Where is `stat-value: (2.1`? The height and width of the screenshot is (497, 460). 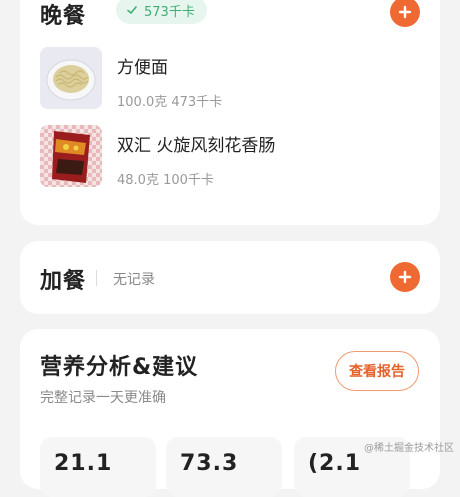
stat-value: (2.1 is located at coordinates (335, 463).